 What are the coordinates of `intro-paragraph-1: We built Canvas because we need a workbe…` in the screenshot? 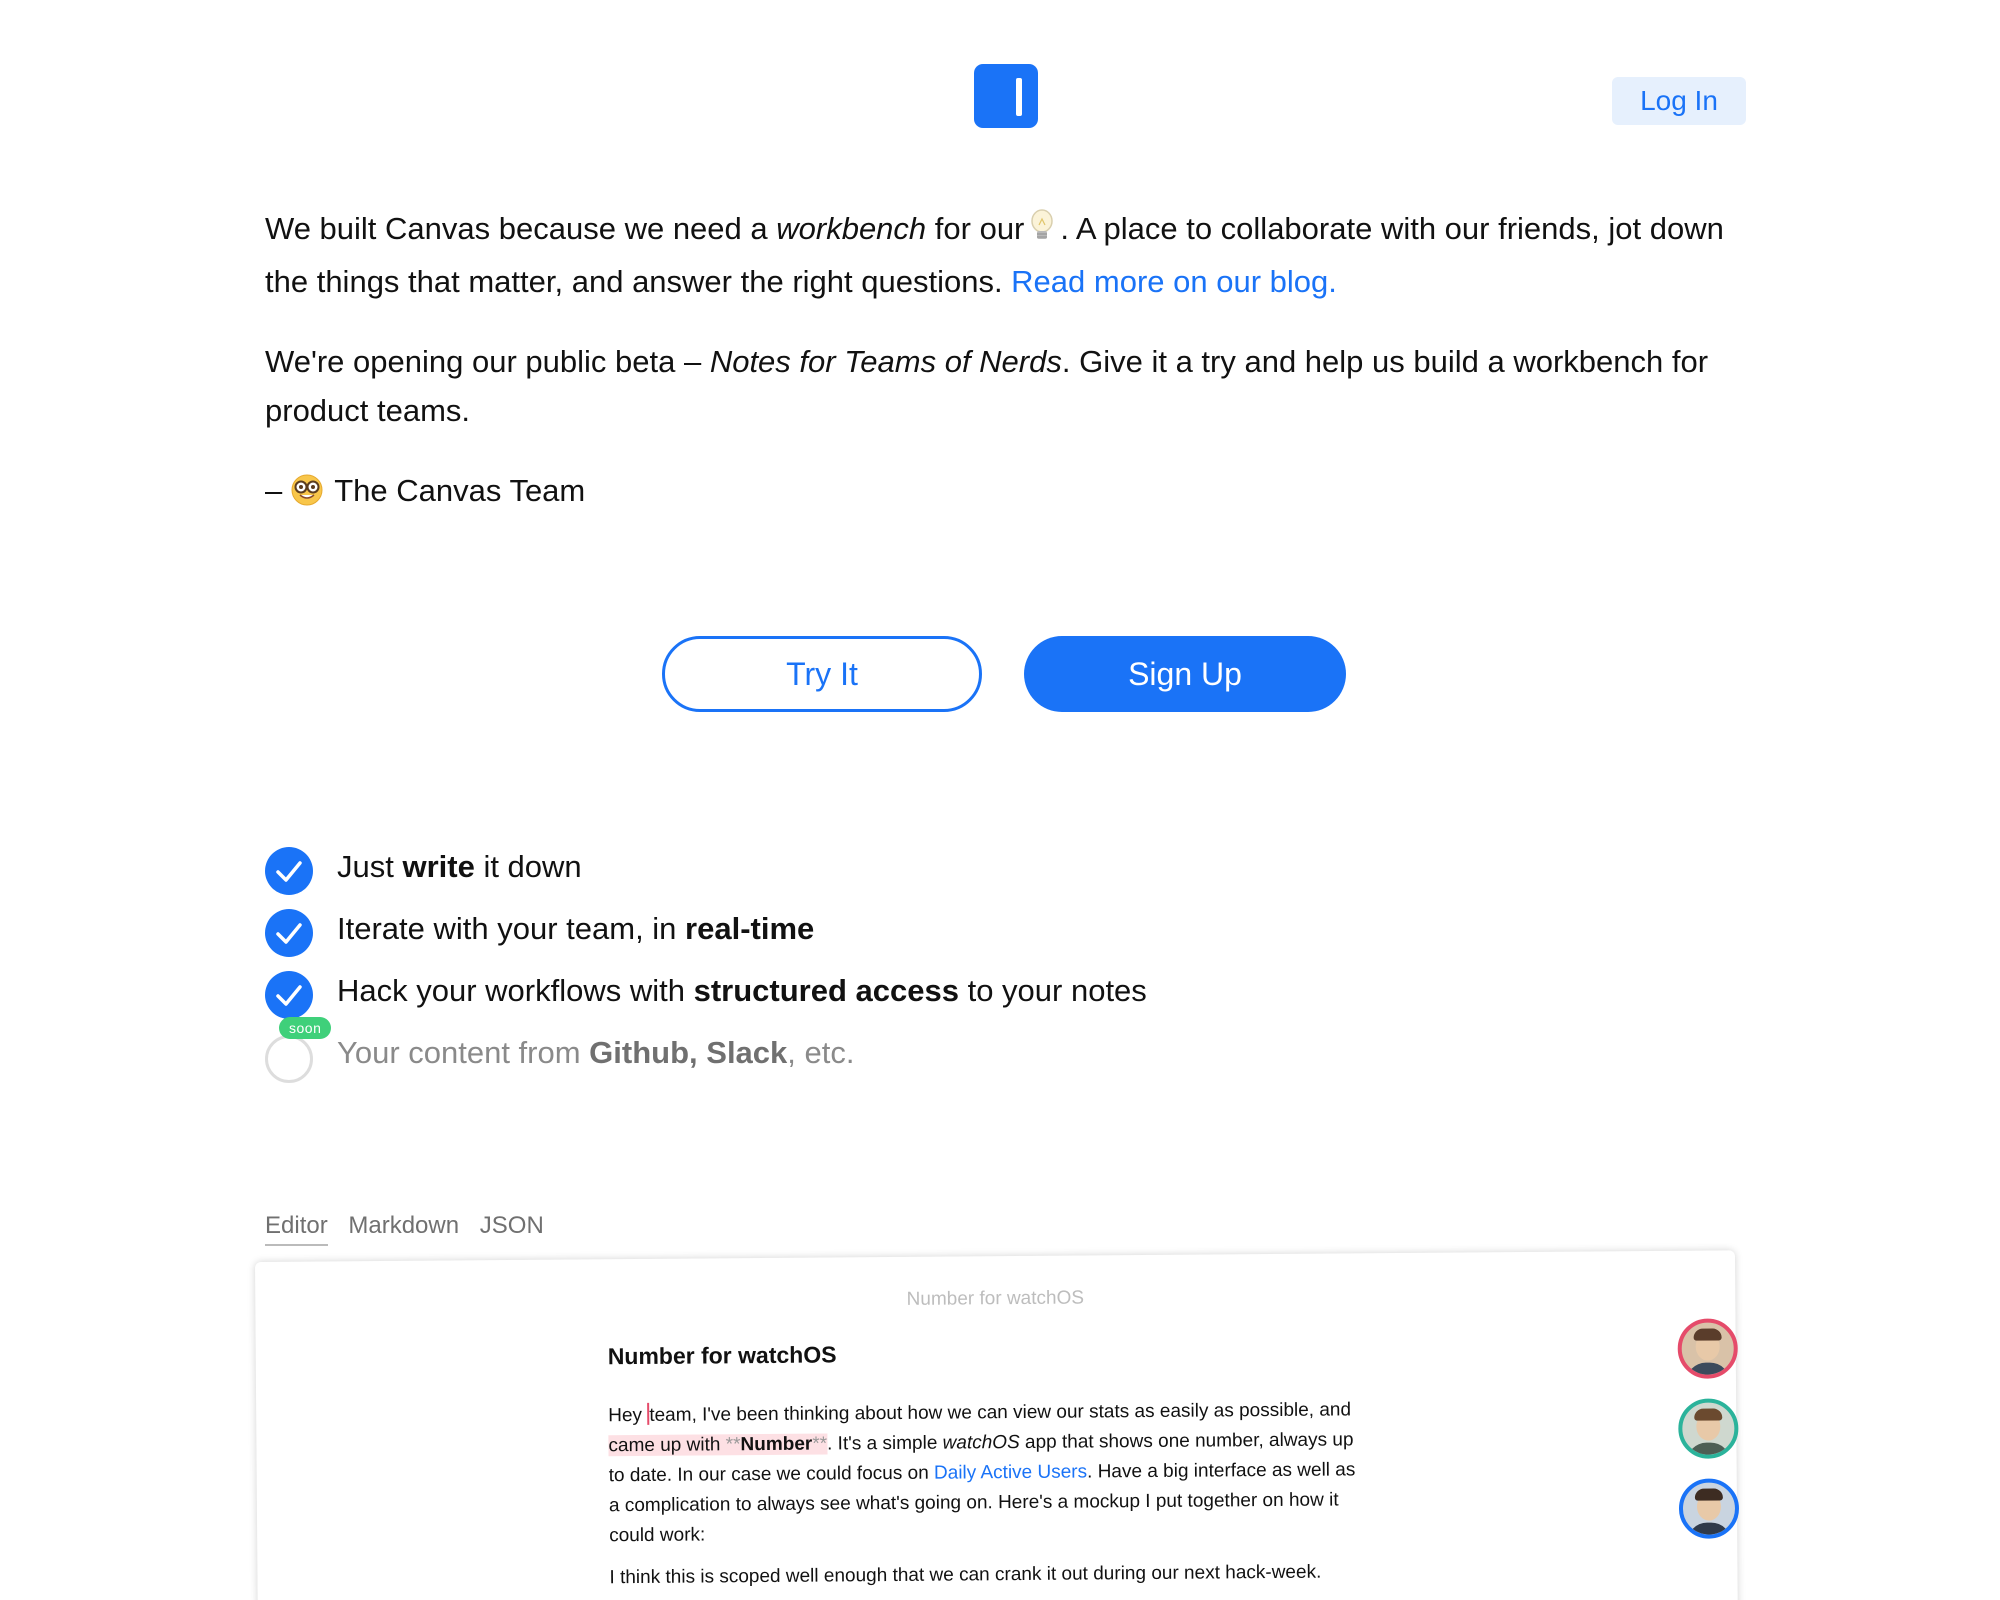 It's located at (995, 255).